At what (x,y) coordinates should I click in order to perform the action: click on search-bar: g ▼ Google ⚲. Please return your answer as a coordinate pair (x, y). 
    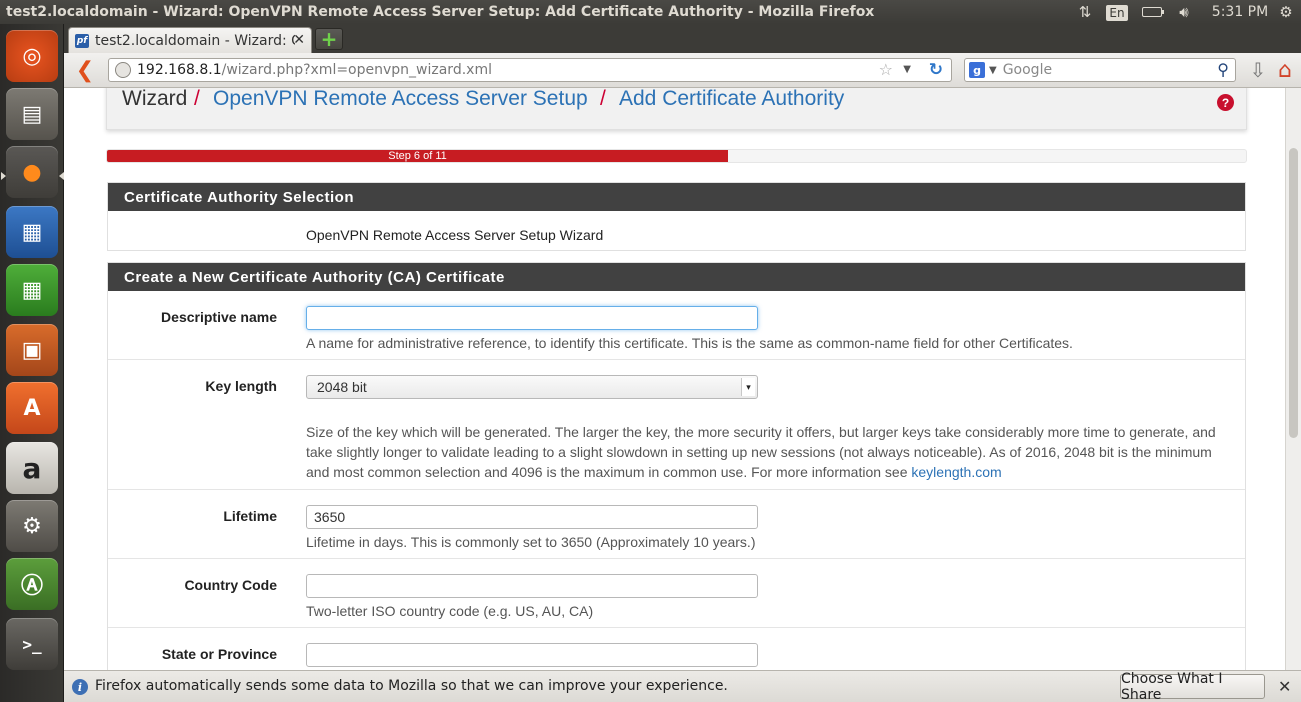
    Looking at the image, I should click on (1100, 70).